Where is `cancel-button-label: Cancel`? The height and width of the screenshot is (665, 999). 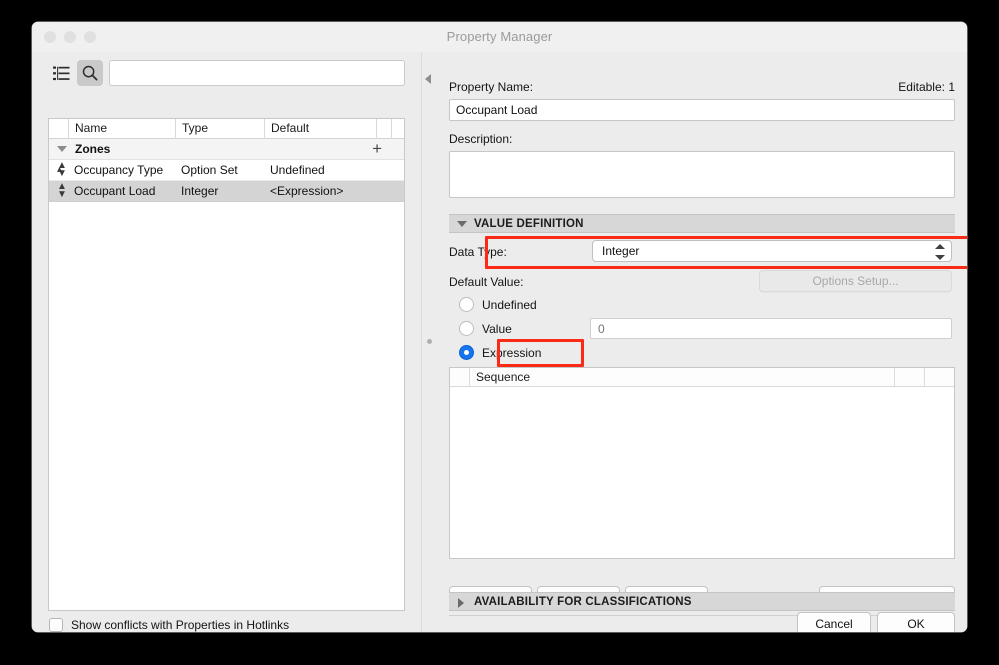 cancel-button-label: Cancel is located at coordinates (834, 623).